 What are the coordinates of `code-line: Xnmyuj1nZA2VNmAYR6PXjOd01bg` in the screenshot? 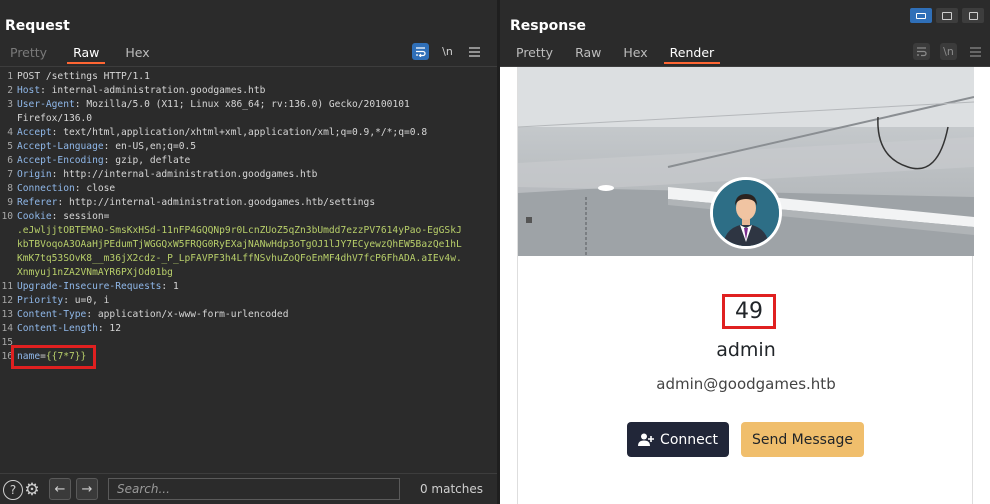 It's located at (253, 273).